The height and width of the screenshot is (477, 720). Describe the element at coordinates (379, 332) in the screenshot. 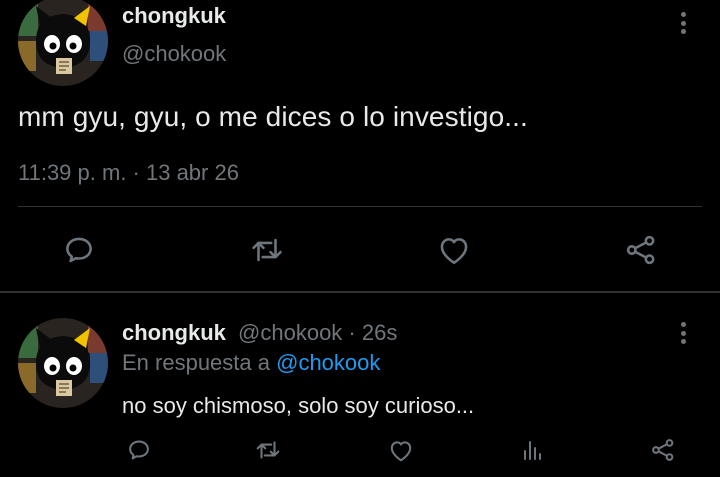

I see `reply-time-ago: 26s` at that location.